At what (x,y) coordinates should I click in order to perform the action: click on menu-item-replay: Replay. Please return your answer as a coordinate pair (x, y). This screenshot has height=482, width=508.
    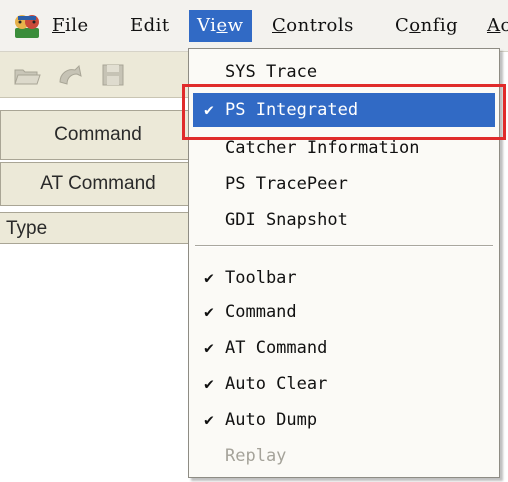
    Looking at the image, I should click on (344, 456).